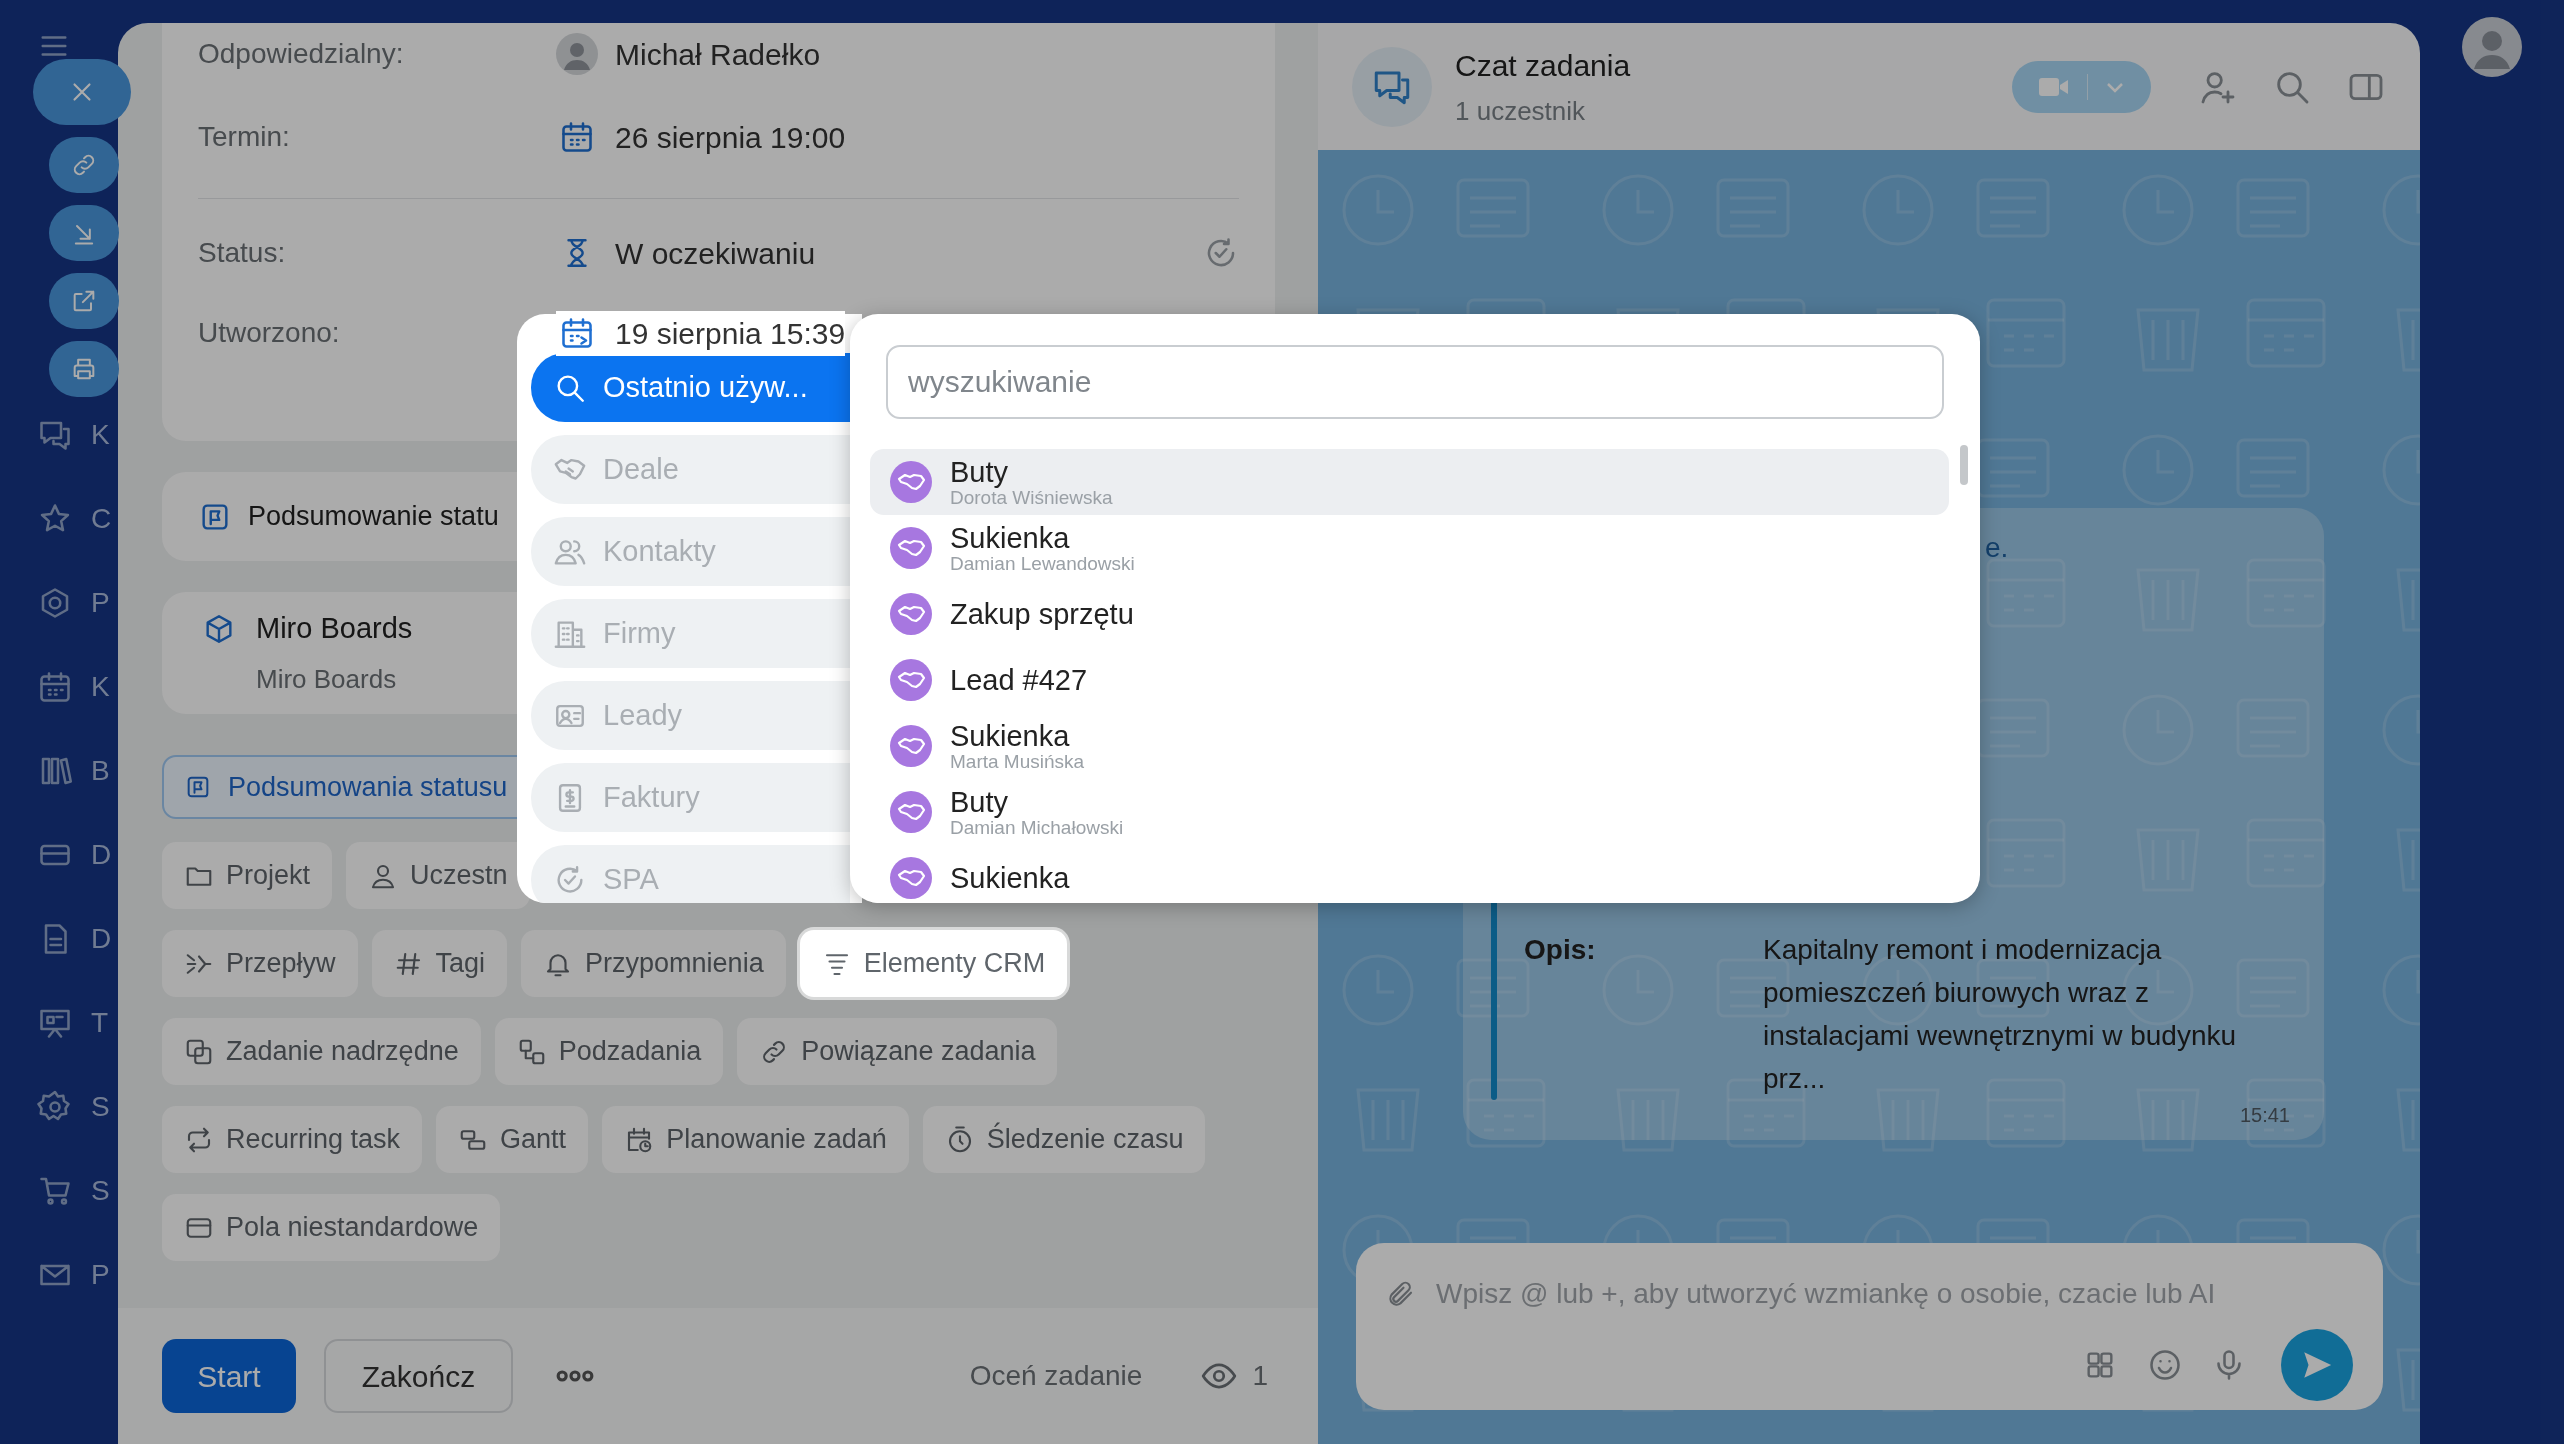 The image size is (2564, 1444). I want to click on start-button: Start, so click(229, 1376).